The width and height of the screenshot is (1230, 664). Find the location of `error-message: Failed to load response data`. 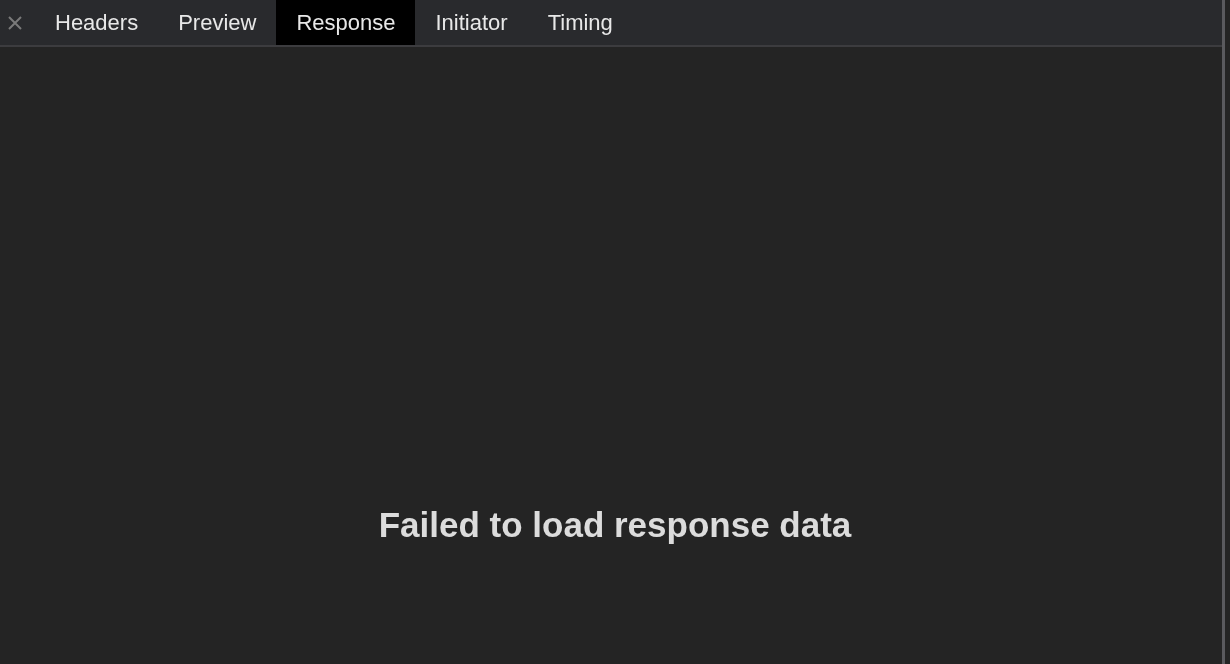

error-message: Failed to load response data is located at coordinates (615, 525).